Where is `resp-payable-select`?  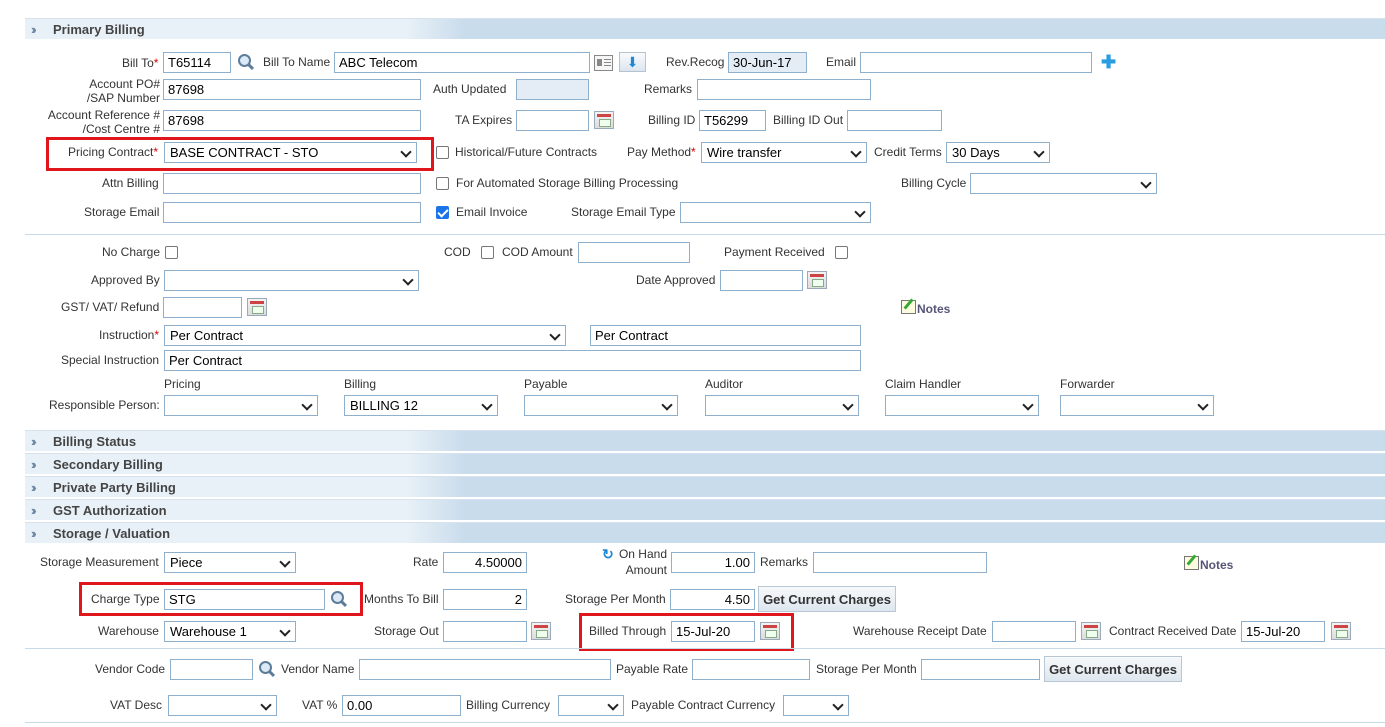
resp-payable-select is located at coordinates (601, 405).